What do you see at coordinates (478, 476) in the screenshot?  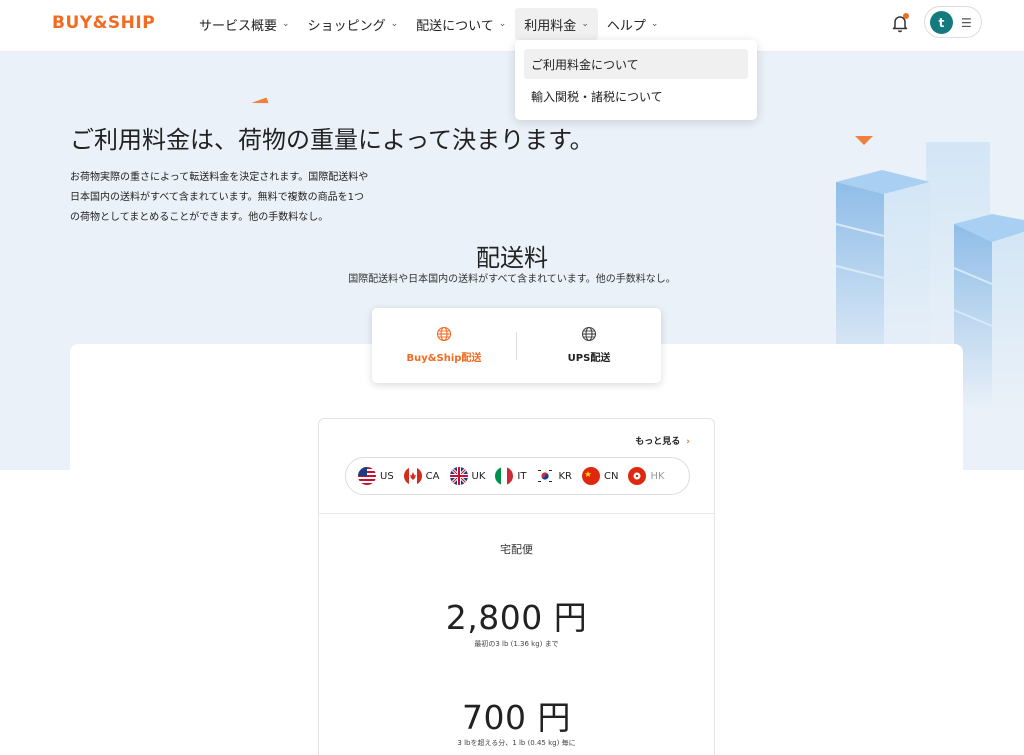 I see `country-code: UK` at bounding box center [478, 476].